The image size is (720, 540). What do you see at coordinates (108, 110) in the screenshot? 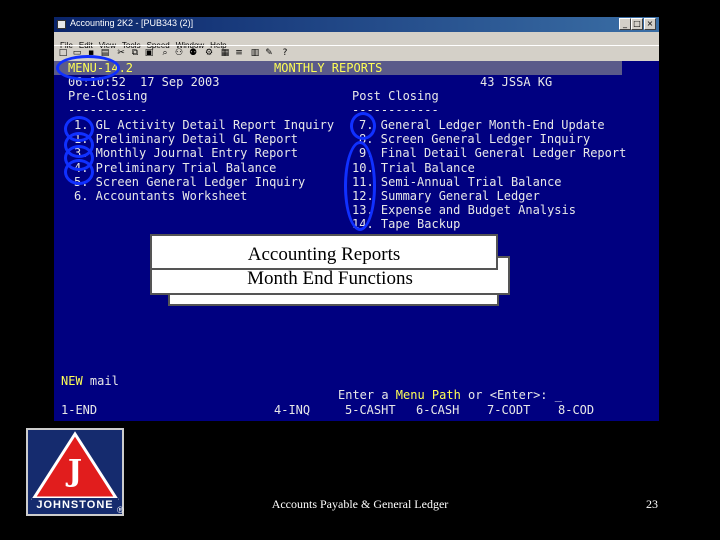
I see `pre-closing-underline: -----------` at bounding box center [108, 110].